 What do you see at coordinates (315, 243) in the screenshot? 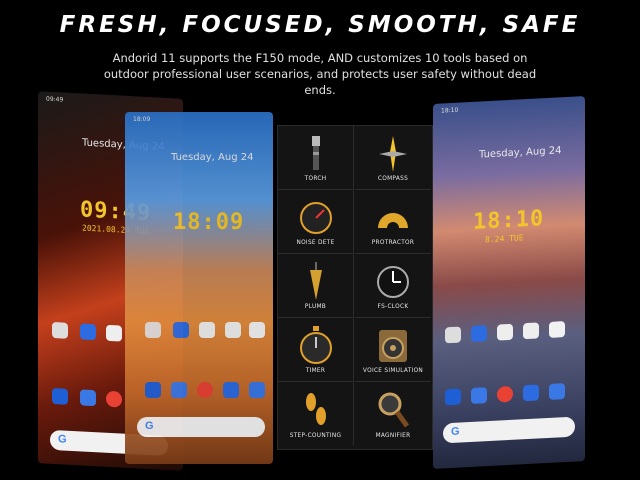
I see `tool-label: NOISE DETE` at bounding box center [315, 243].